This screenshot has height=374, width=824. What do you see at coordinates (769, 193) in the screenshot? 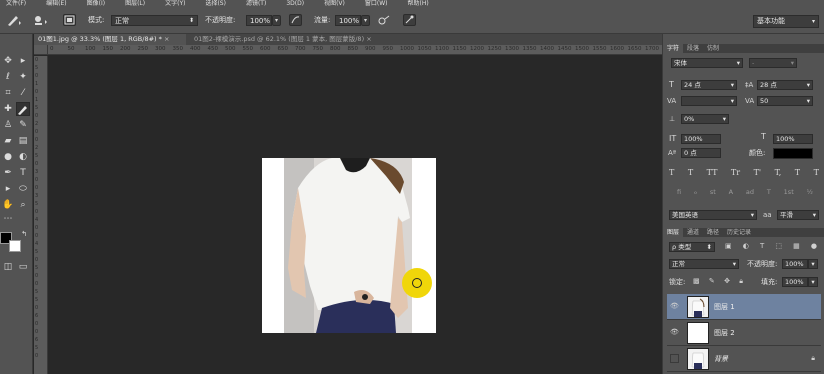
I see `titling-alternates-button: T` at bounding box center [769, 193].